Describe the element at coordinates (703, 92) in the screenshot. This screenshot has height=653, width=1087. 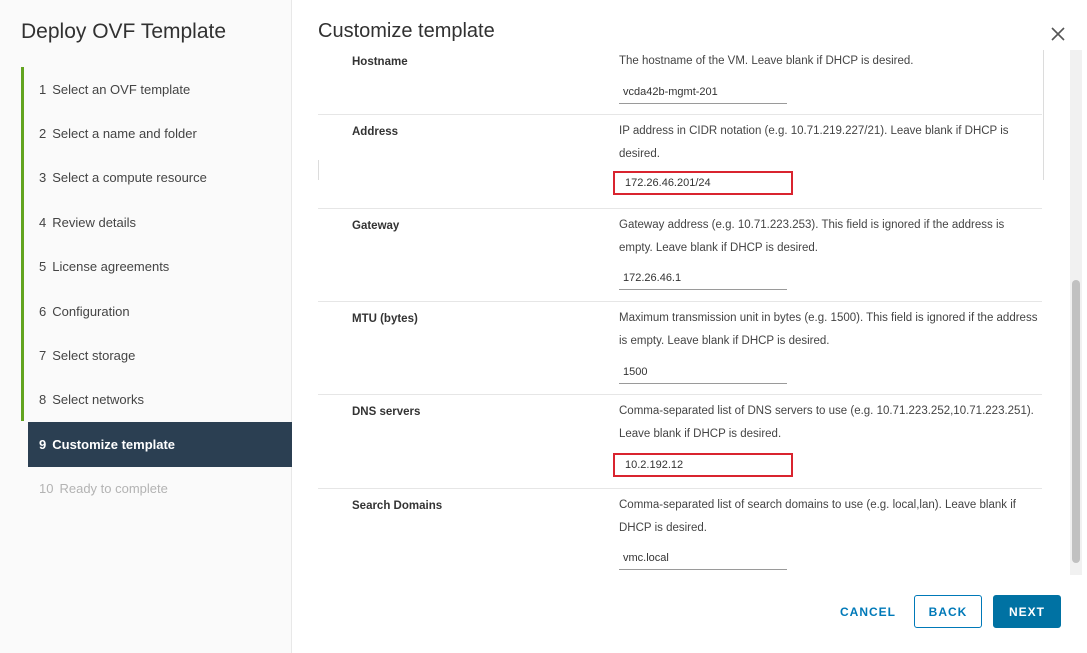
I see `hostname-input` at that location.